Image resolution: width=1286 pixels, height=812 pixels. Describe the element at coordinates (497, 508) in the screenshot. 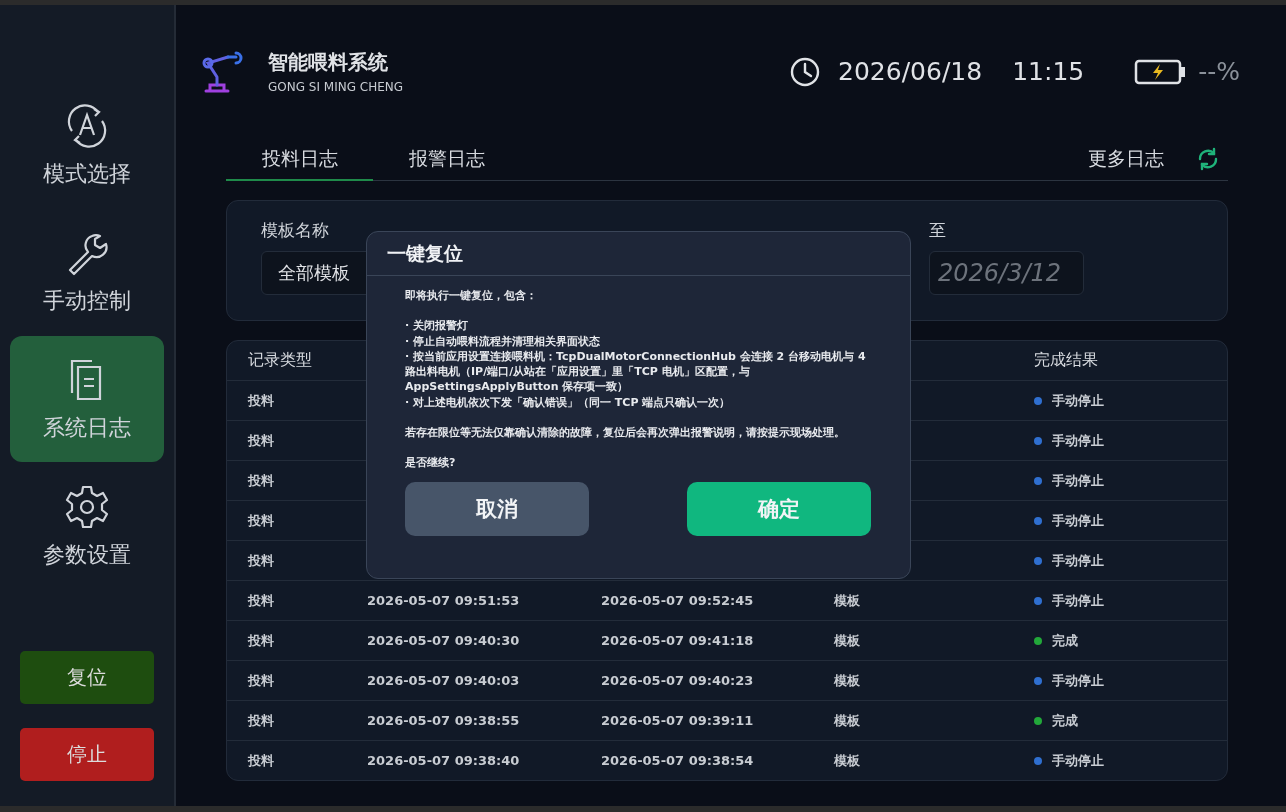

I see `cancel-button: 取消` at that location.